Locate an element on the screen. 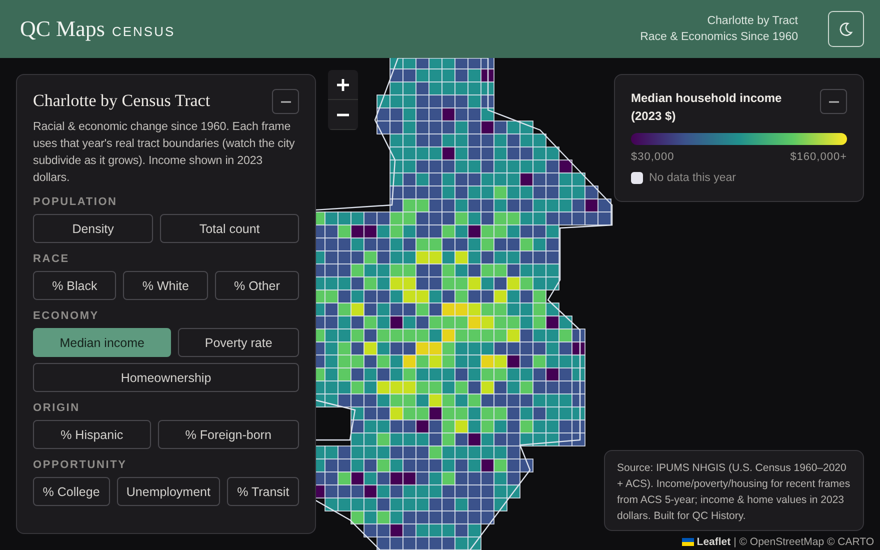 Image resolution: width=880 pixels, height=550 pixels. metric-button: % Black is located at coordinates (74, 285).